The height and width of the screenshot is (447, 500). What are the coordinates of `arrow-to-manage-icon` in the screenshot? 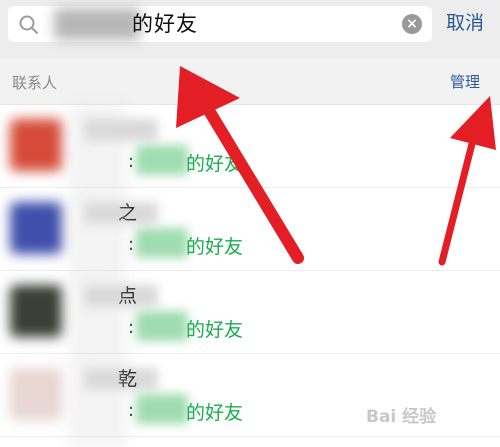 It's located at (467, 181).